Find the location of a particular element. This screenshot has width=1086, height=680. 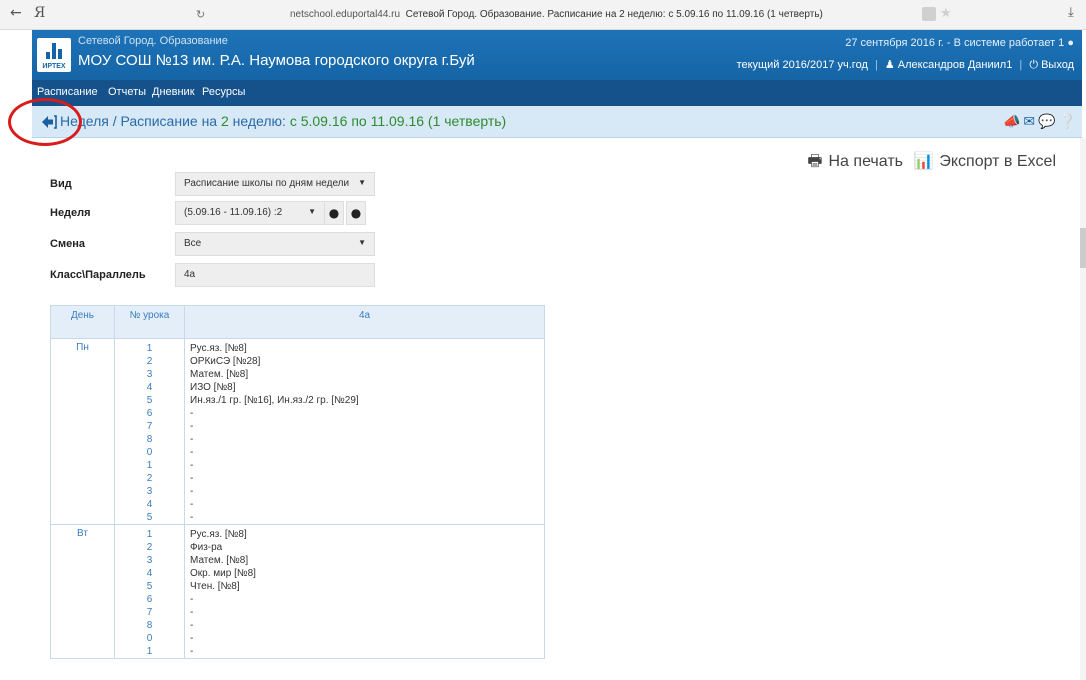

user-name-link: Александров Даниил1 is located at coordinates (955, 65).